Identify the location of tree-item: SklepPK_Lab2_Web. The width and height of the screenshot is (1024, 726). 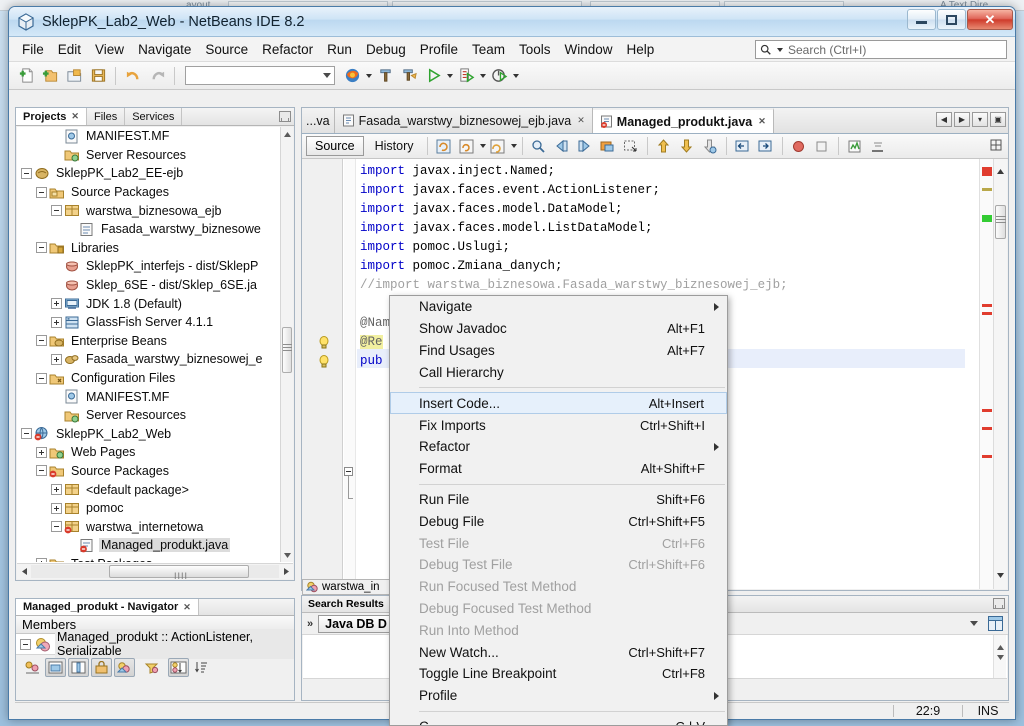
(148, 434).